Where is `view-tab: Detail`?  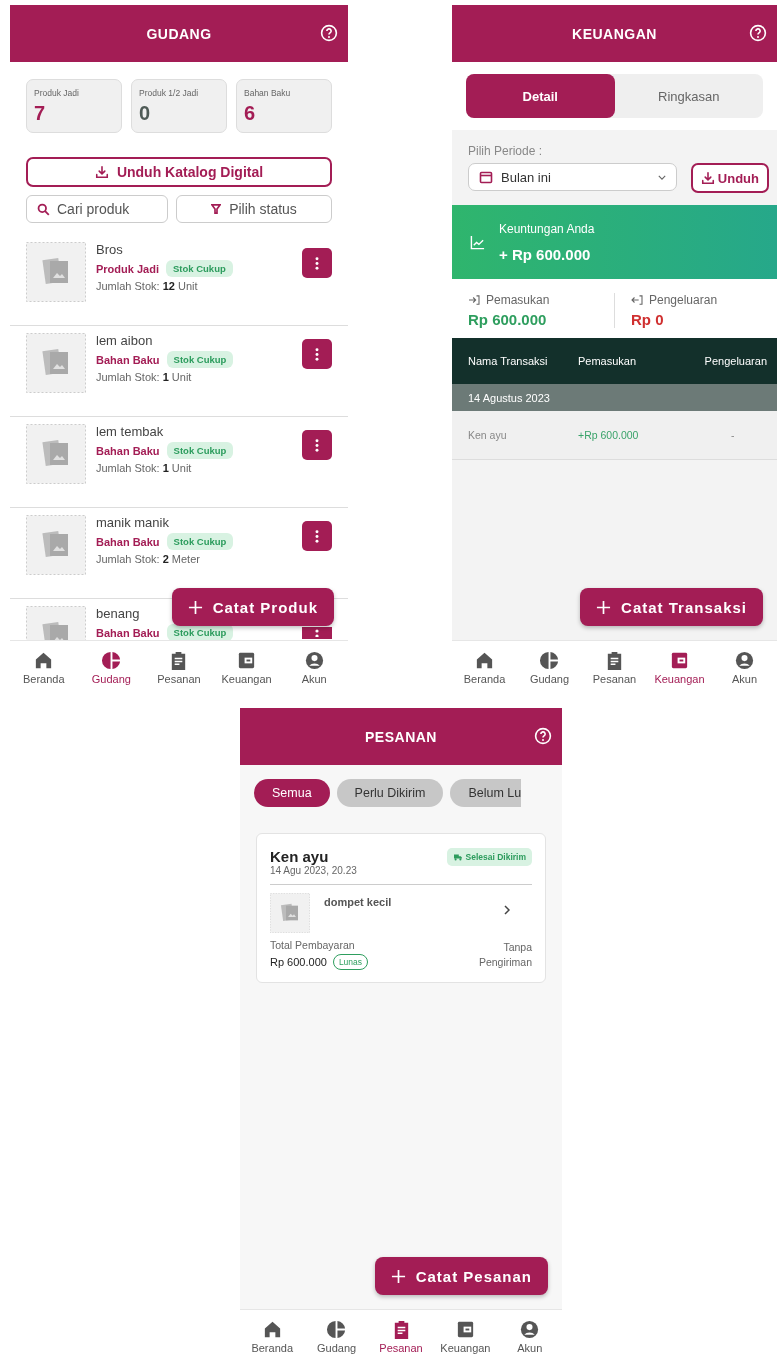
view-tab: Detail is located at coordinates (540, 96).